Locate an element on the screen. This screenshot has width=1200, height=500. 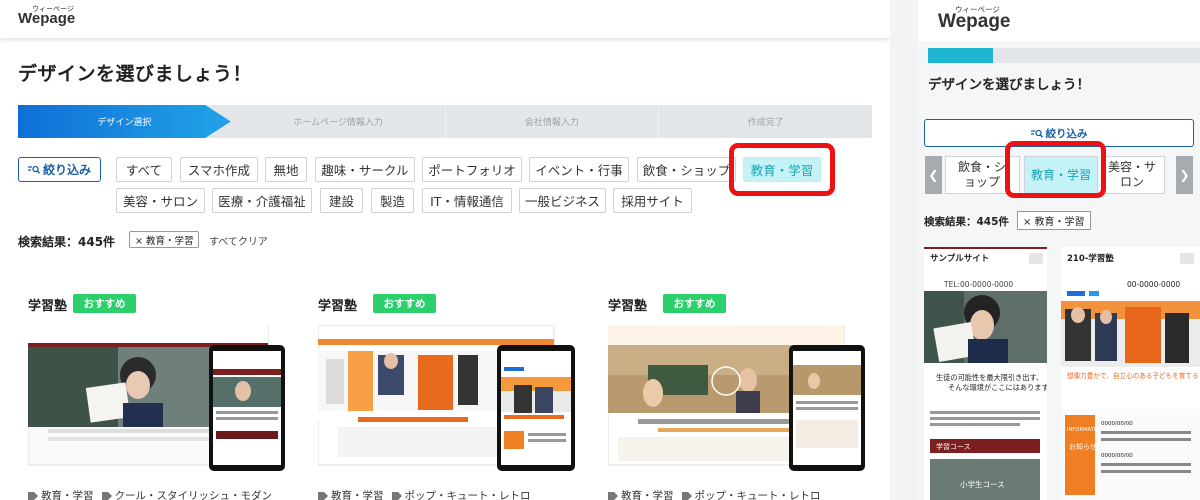
filter-button: 絞り込み is located at coordinates (59, 169).